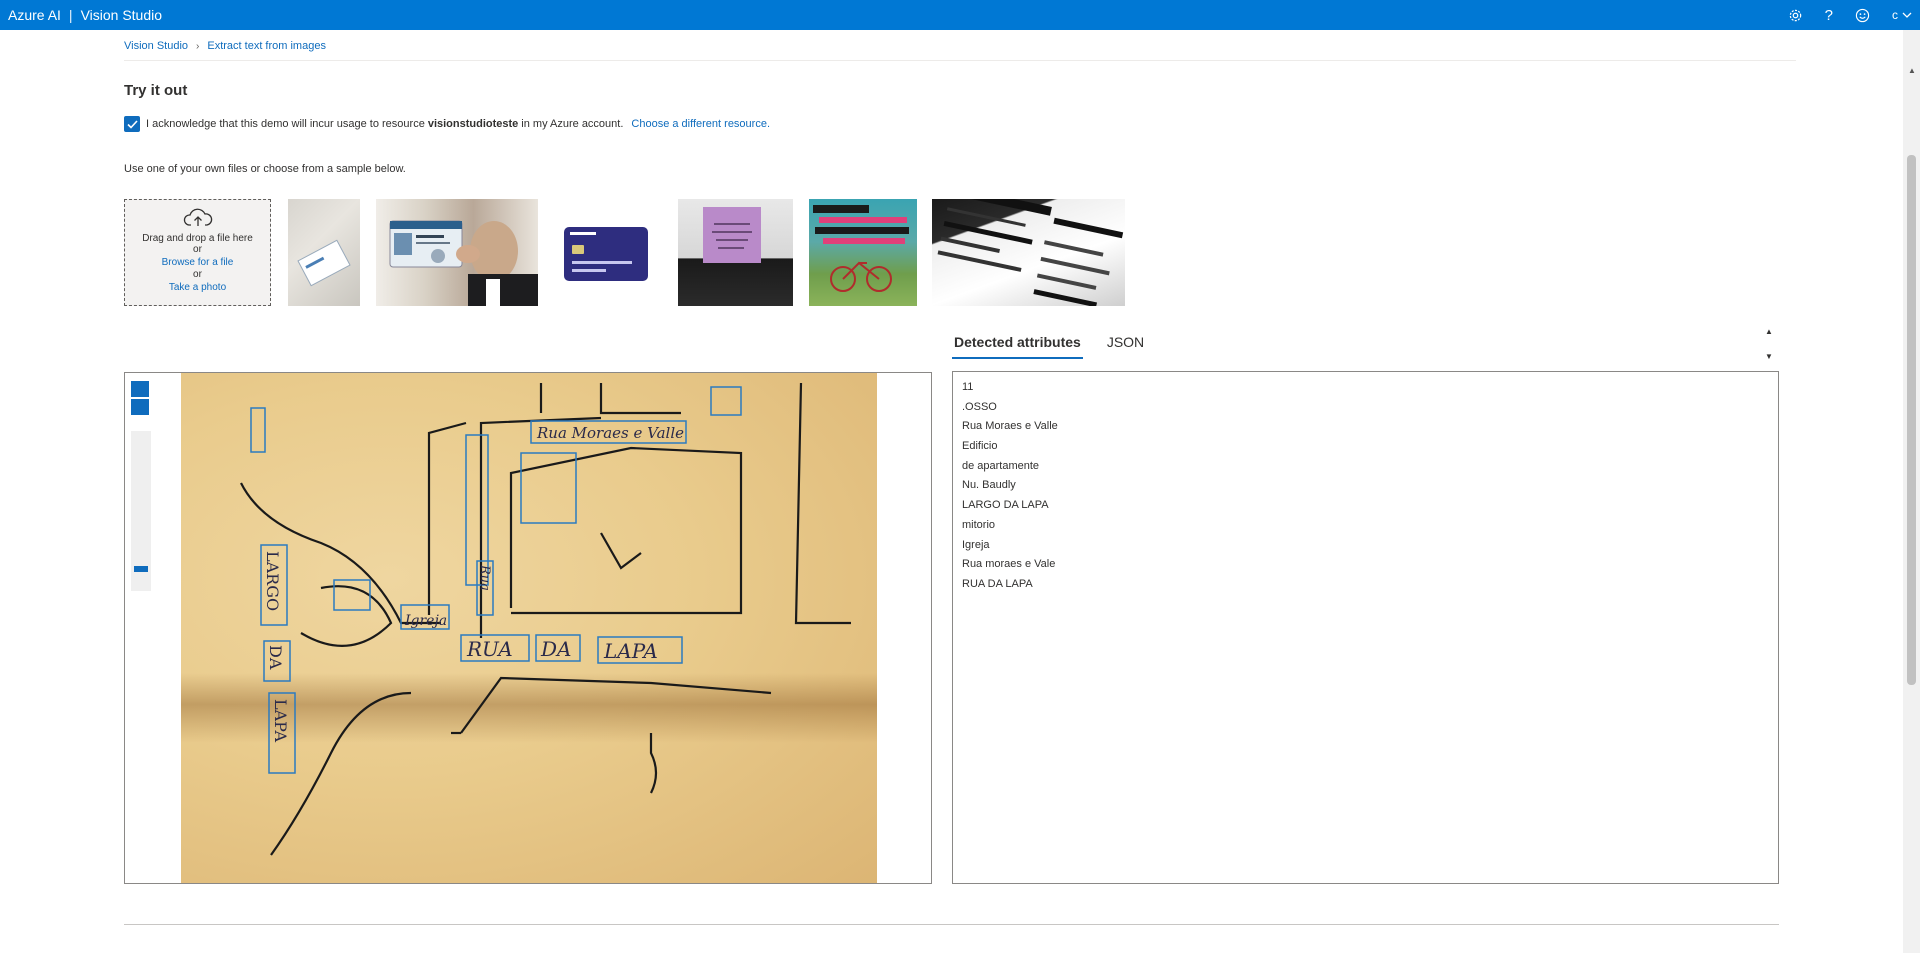 The image size is (1920, 953). What do you see at coordinates (266, 46) in the screenshot?
I see `breadcrumb-current: Extract text from images` at bounding box center [266, 46].